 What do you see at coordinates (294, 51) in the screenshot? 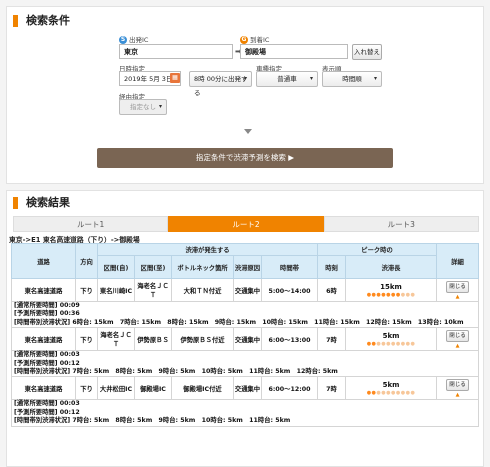
I see `goal-ic-input: 御殿場` at bounding box center [294, 51].